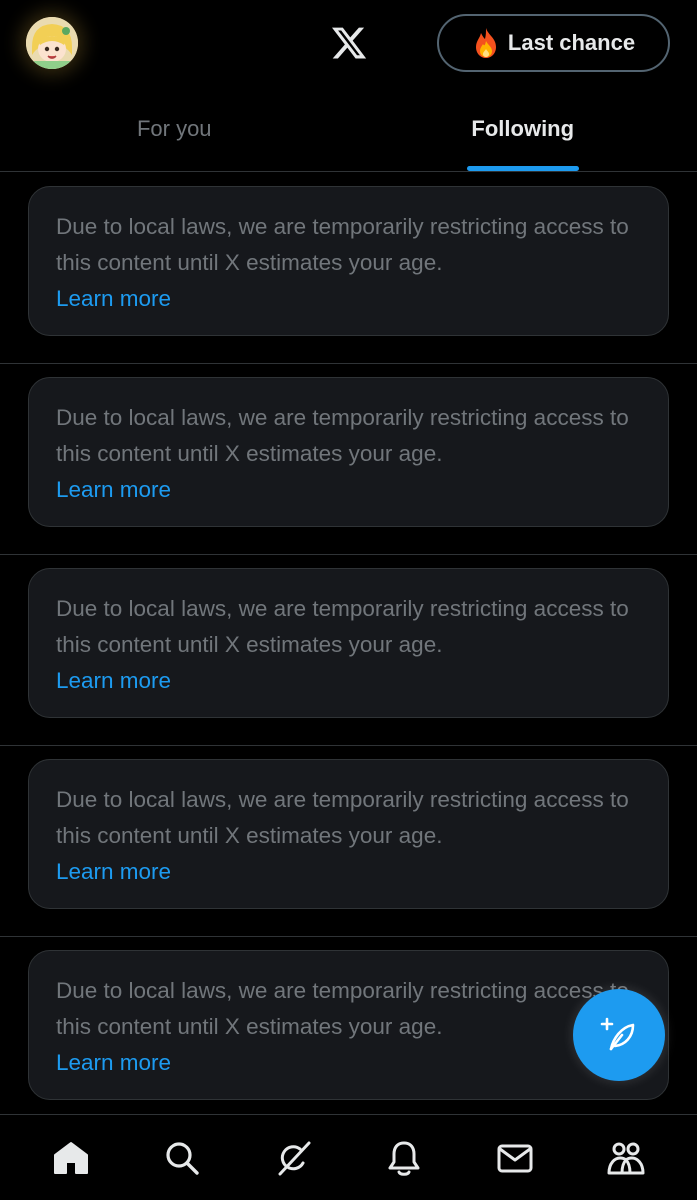  I want to click on nav-search, so click(182, 1158).